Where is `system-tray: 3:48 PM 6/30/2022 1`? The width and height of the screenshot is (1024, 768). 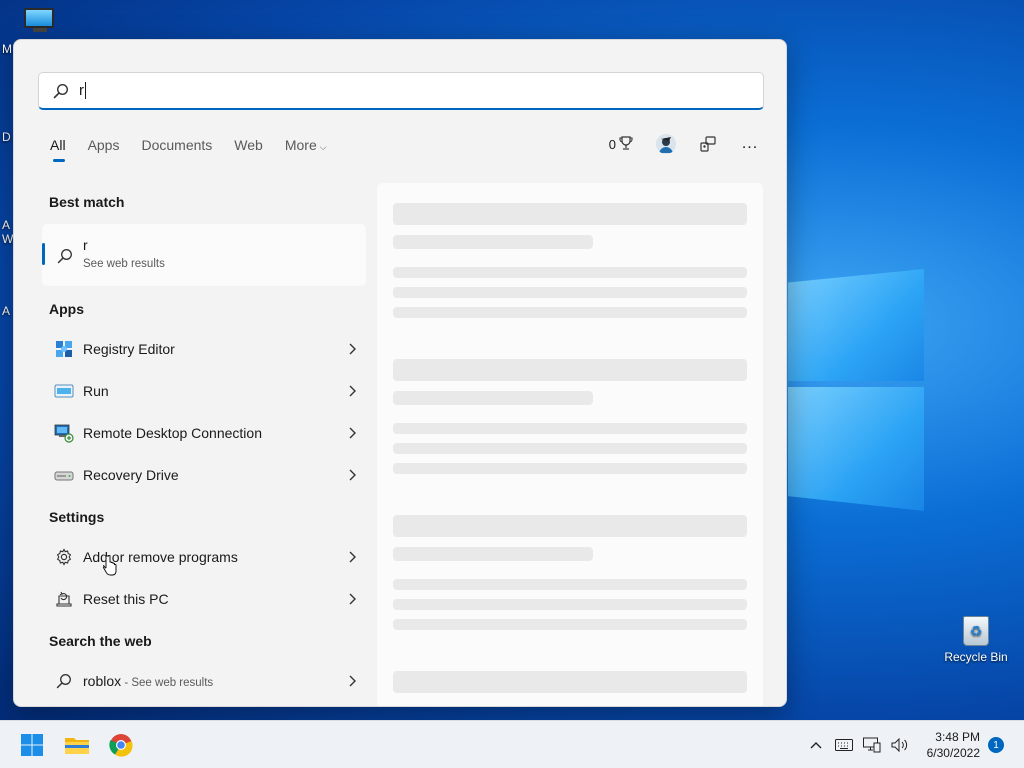
system-tray: 3:48 PM 6/30/2022 1 is located at coordinates (914, 744).